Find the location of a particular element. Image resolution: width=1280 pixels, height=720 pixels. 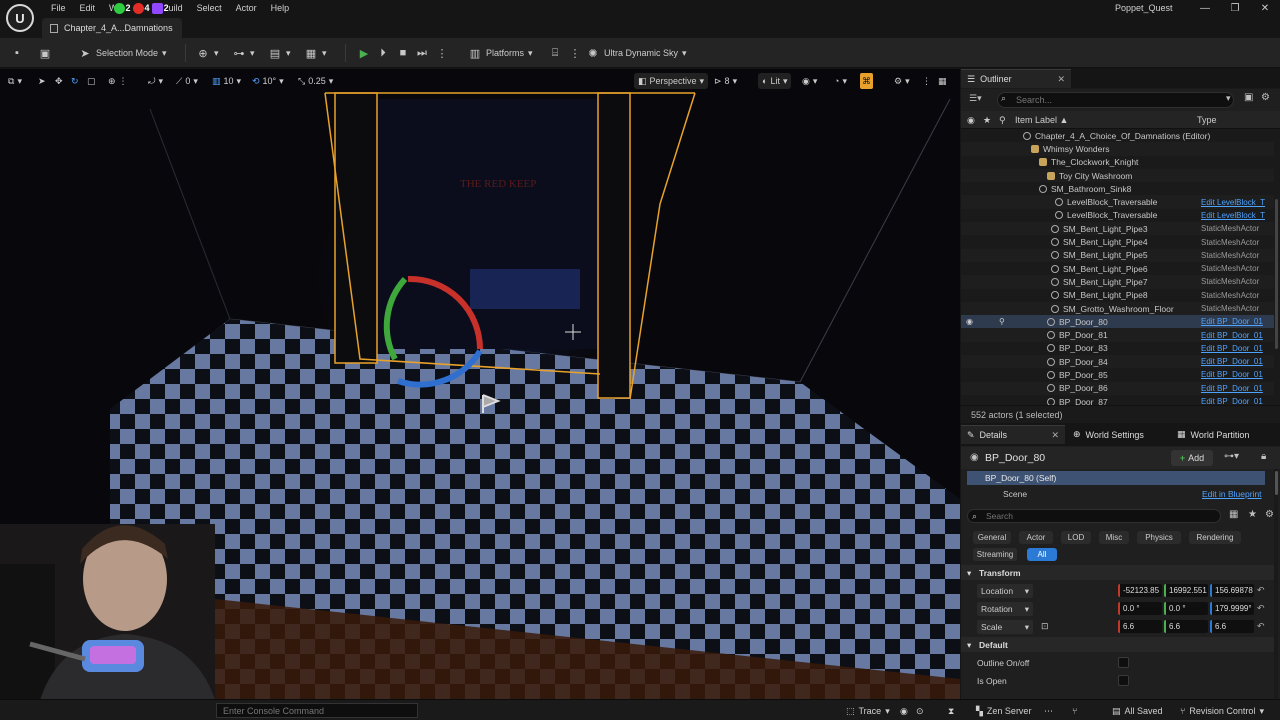

right-pillar is located at coordinates (614, 245).